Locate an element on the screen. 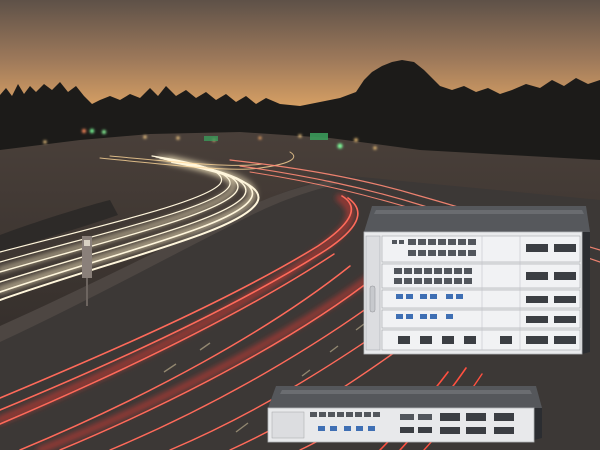 This screenshot has width=600, height=450. network-chassis-small is located at coordinates (404, 414).